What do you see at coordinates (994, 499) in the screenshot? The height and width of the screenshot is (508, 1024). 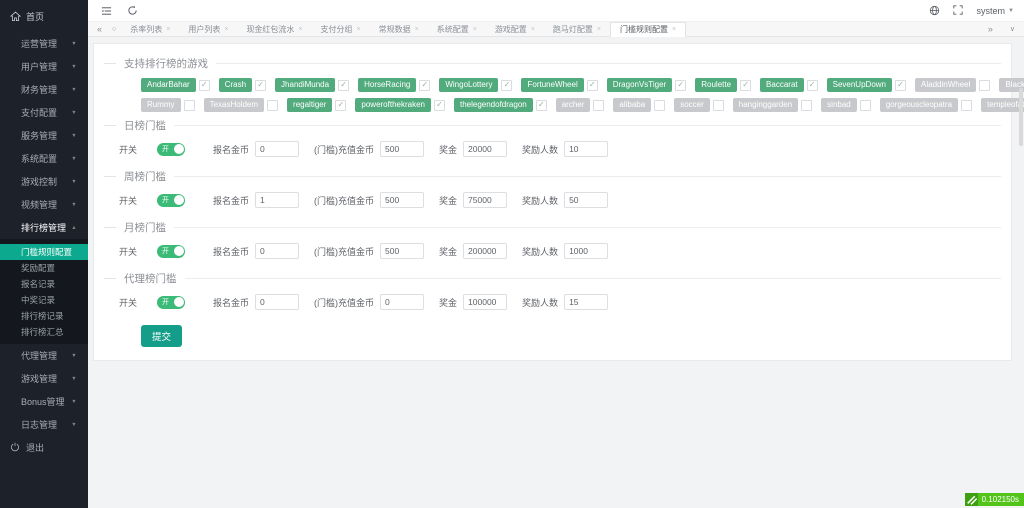 I see `runtime-trace-badge: 0.102150s` at bounding box center [994, 499].